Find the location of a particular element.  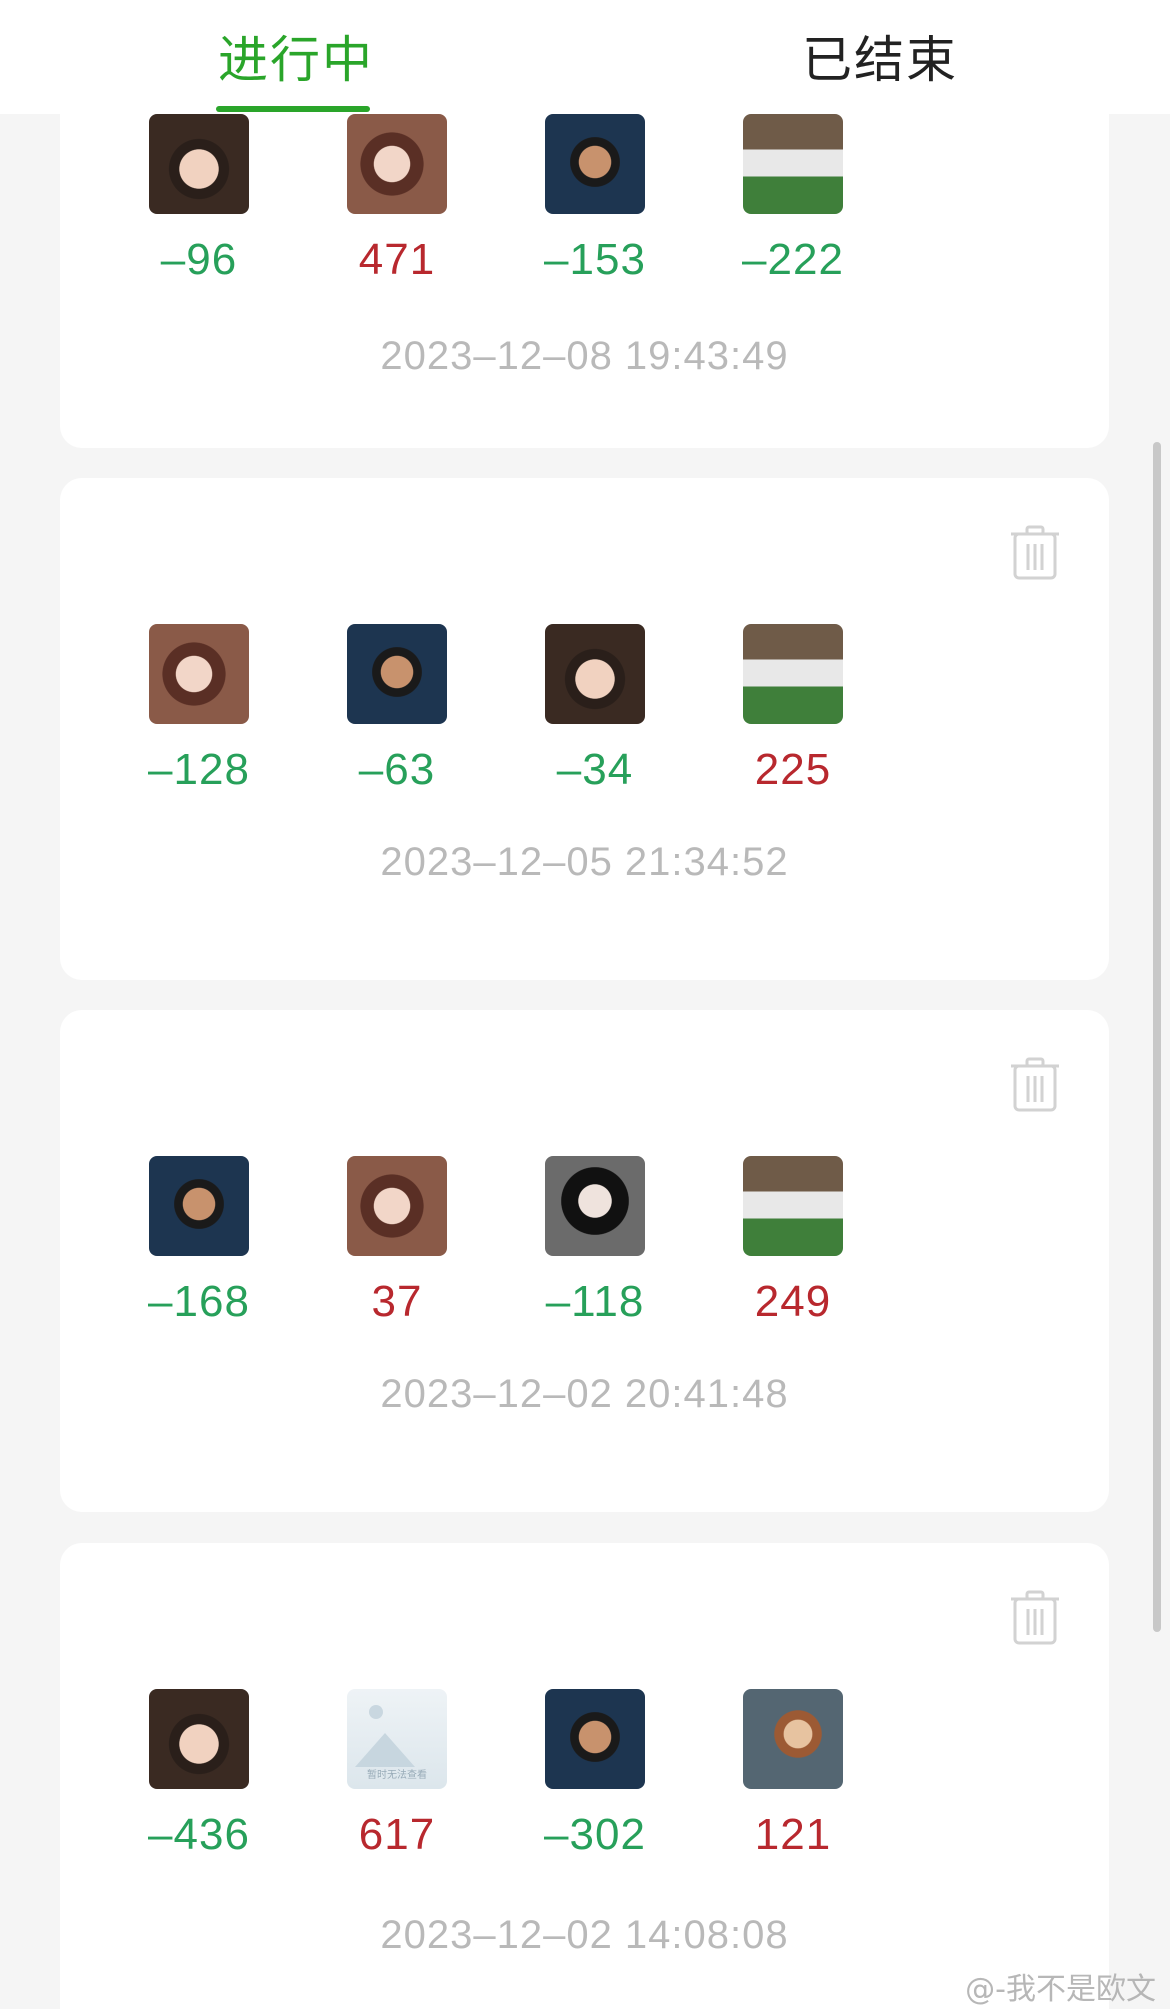

player-slot: 121 is located at coordinates (793, 1776).